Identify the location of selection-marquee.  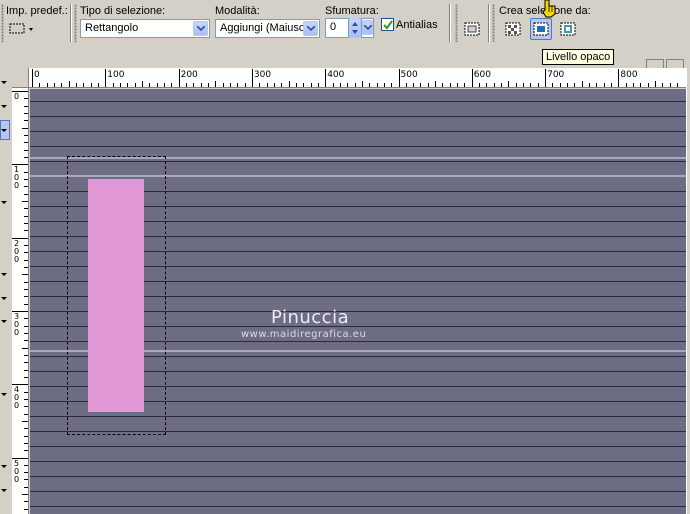
(116, 295).